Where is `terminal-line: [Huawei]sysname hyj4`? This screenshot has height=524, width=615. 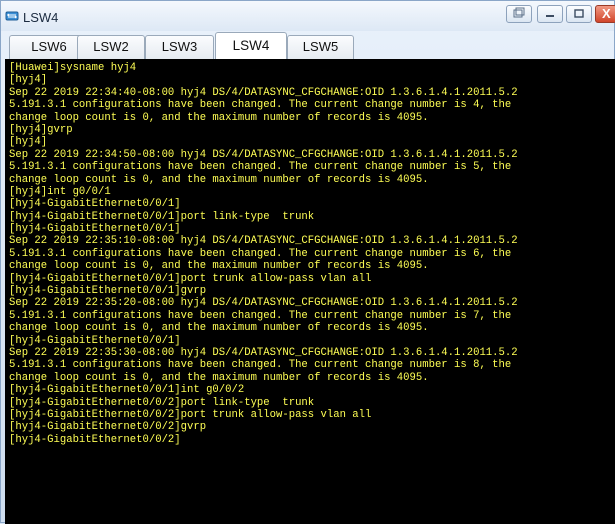
terminal-line: [Huawei]sysname hyj4 is located at coordinates (73, 68).